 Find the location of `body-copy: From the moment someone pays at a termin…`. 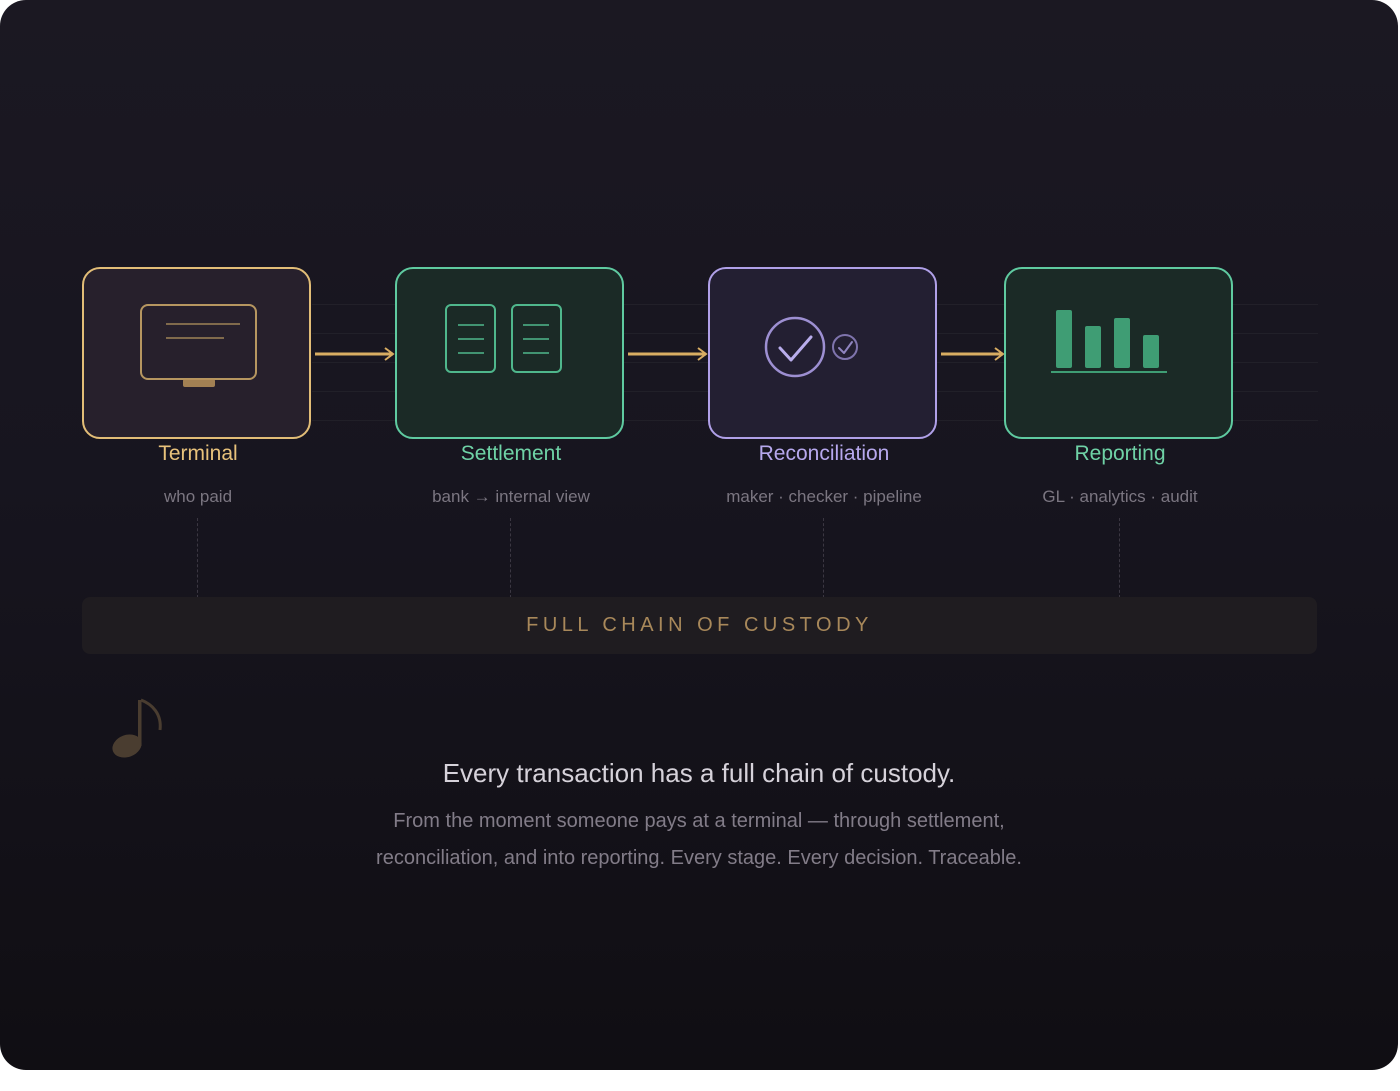

body-copy: From the moment someone pays at a termin… is located at coordinates (699, 840).